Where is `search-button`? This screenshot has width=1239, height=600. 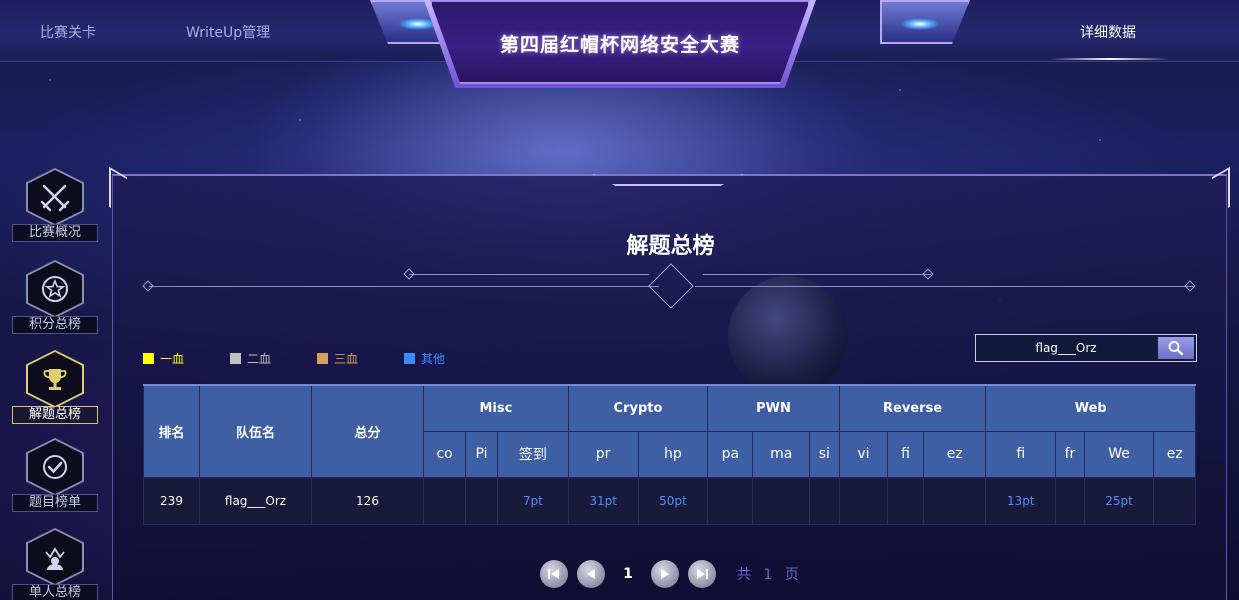
search-button is located at coordinates (1176, 348).